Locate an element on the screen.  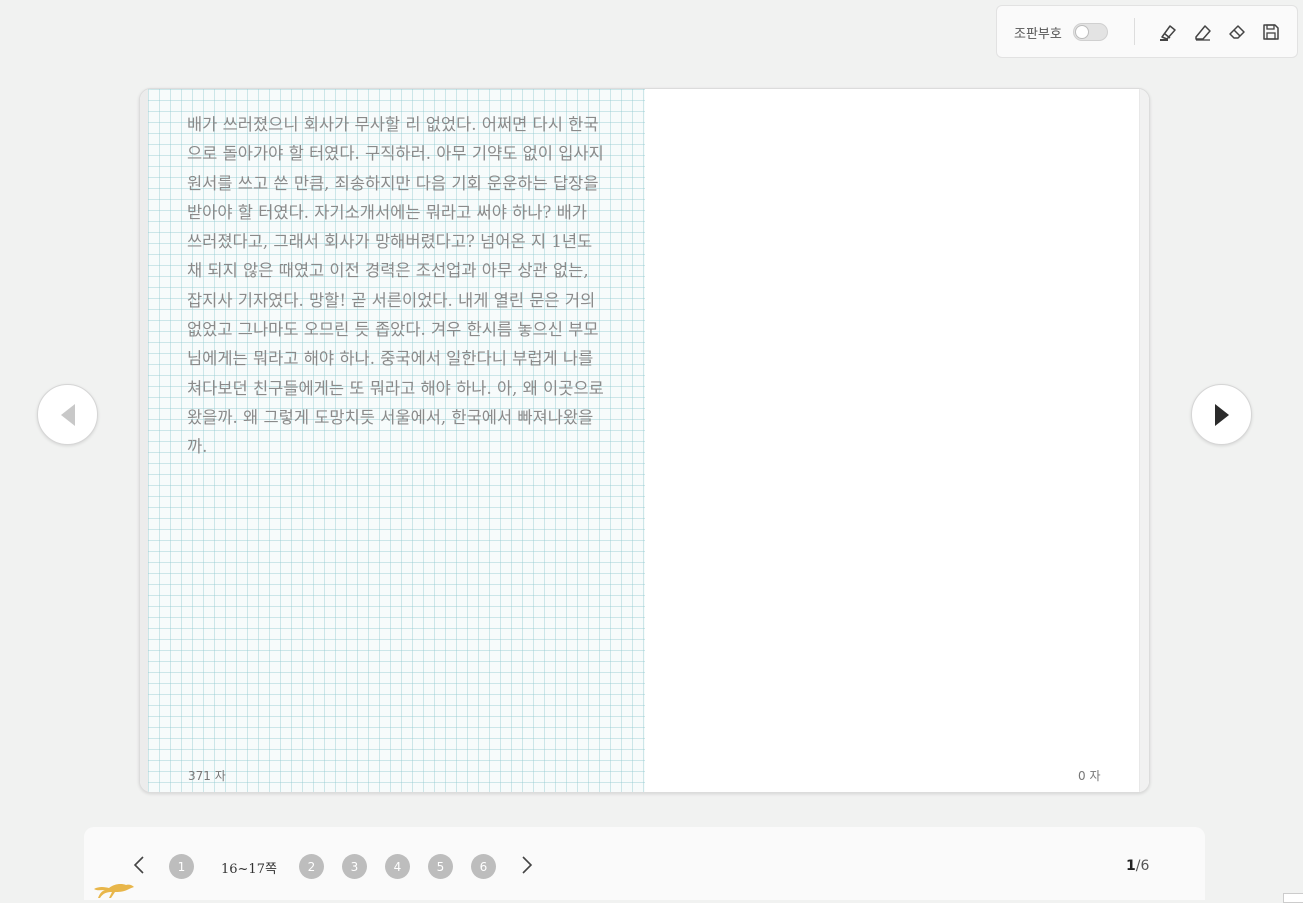
page-counter-current: 1 is located at coordinates (1131, 866).